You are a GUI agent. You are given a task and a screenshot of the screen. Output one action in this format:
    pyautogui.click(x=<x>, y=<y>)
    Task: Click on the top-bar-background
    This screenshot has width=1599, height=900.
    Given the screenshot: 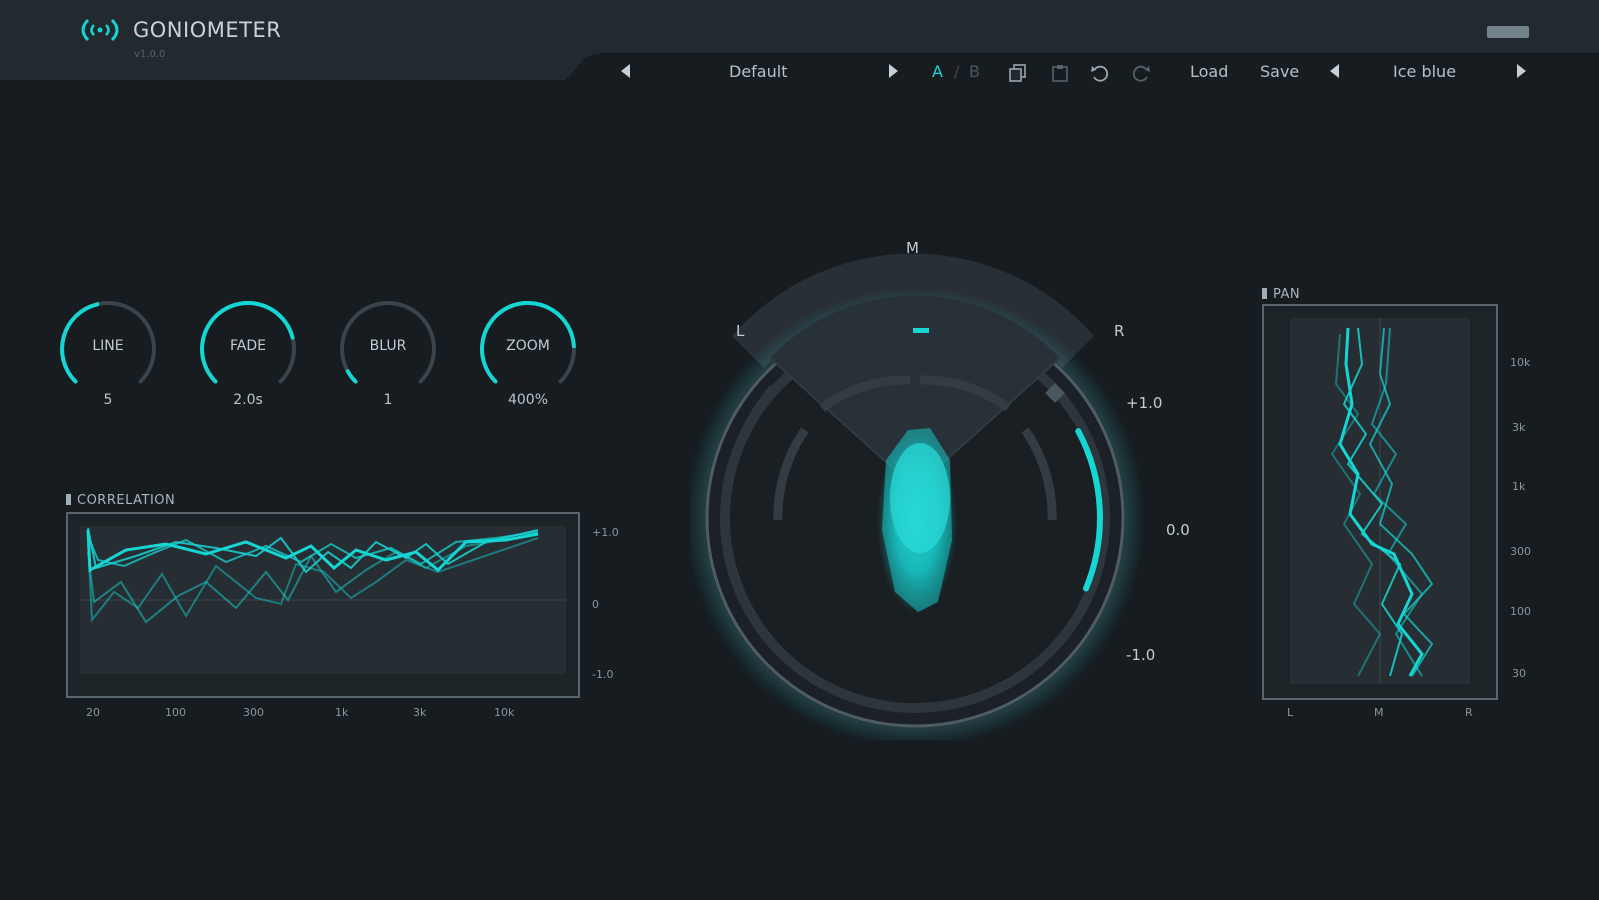 What is the action you would take?
    pyautogui.click(x=799, y=40)
    